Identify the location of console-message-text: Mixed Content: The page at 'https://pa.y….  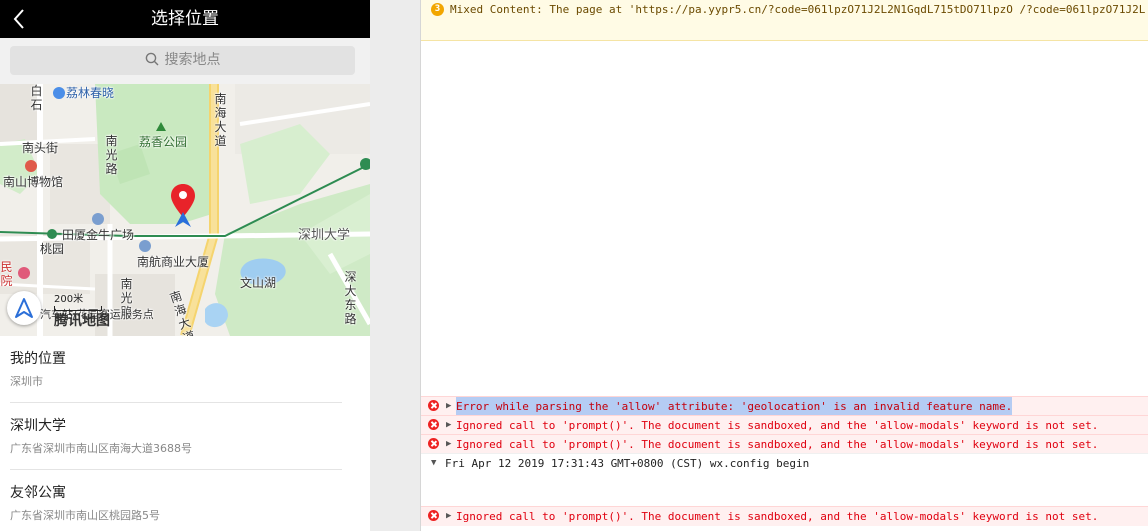
(798, 9).